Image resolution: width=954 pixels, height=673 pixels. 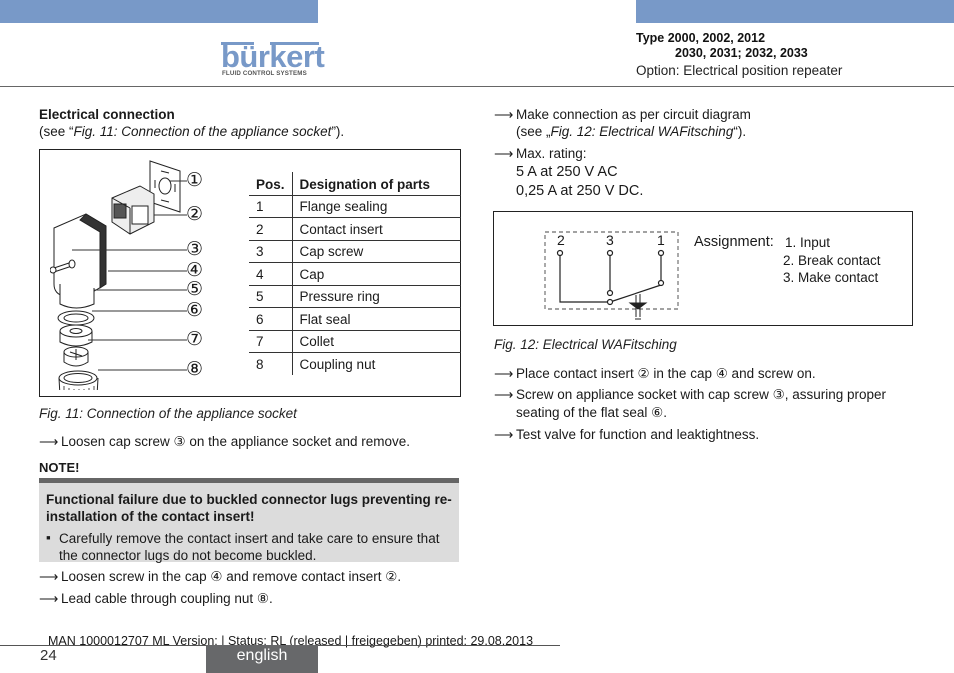 What do you see at coordinates (262, 659) in the screenshot?
I see `language-tab: english` at bounding box center [262, 659].